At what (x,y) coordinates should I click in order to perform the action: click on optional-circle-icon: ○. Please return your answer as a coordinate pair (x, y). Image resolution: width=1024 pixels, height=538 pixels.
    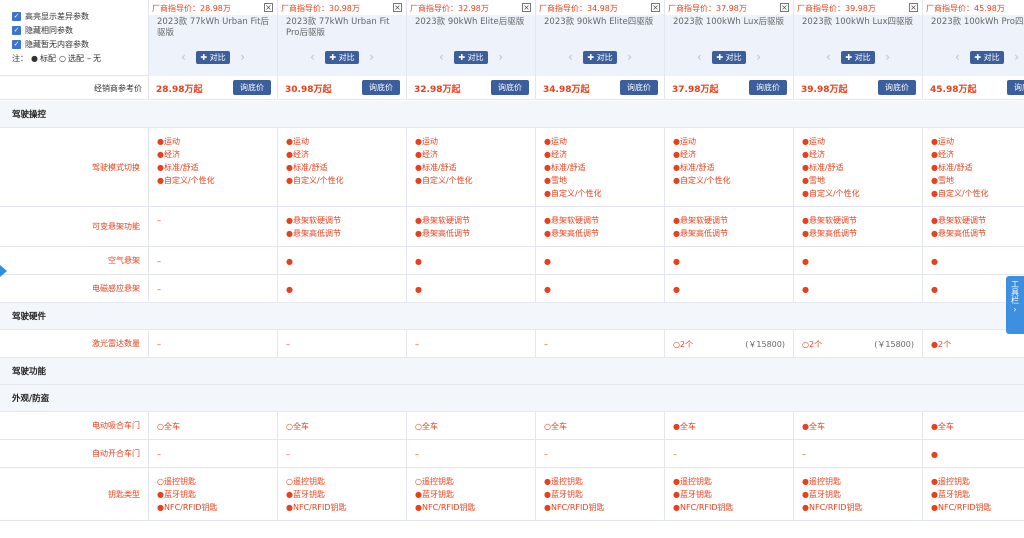
    Looking at the image, I should click on (62, 58).